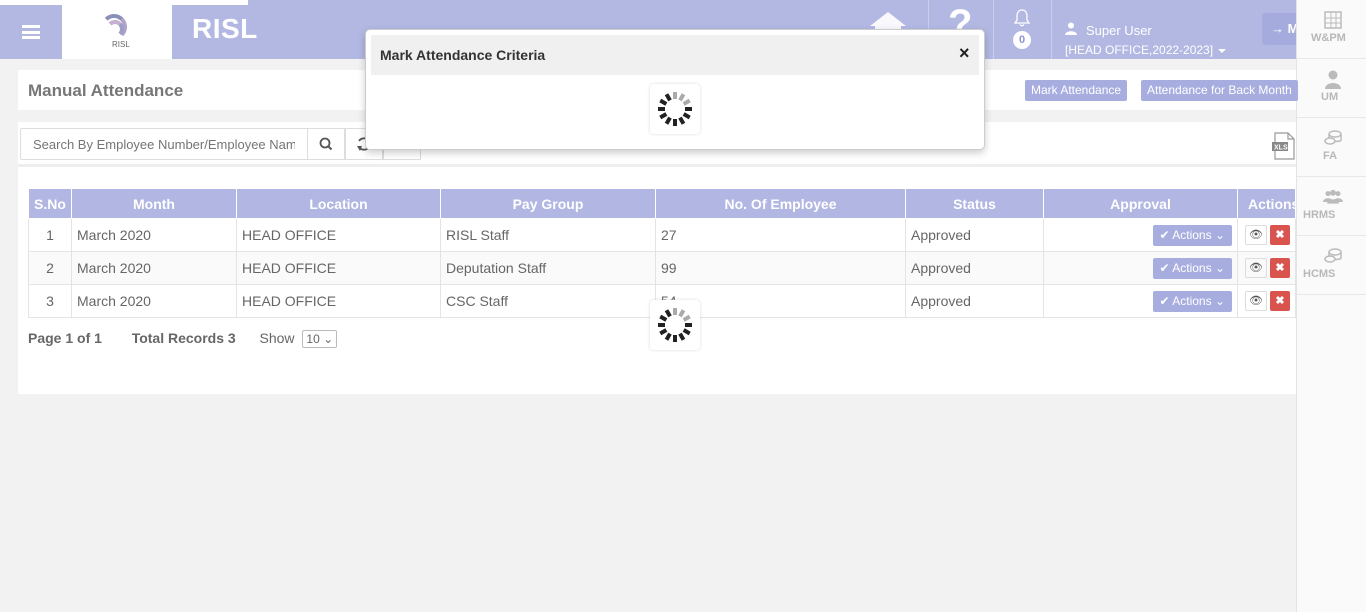 This screenshot has width=1366, height=612. I want to click on page-indicator: Page 1 of 1, so click(65, 338).